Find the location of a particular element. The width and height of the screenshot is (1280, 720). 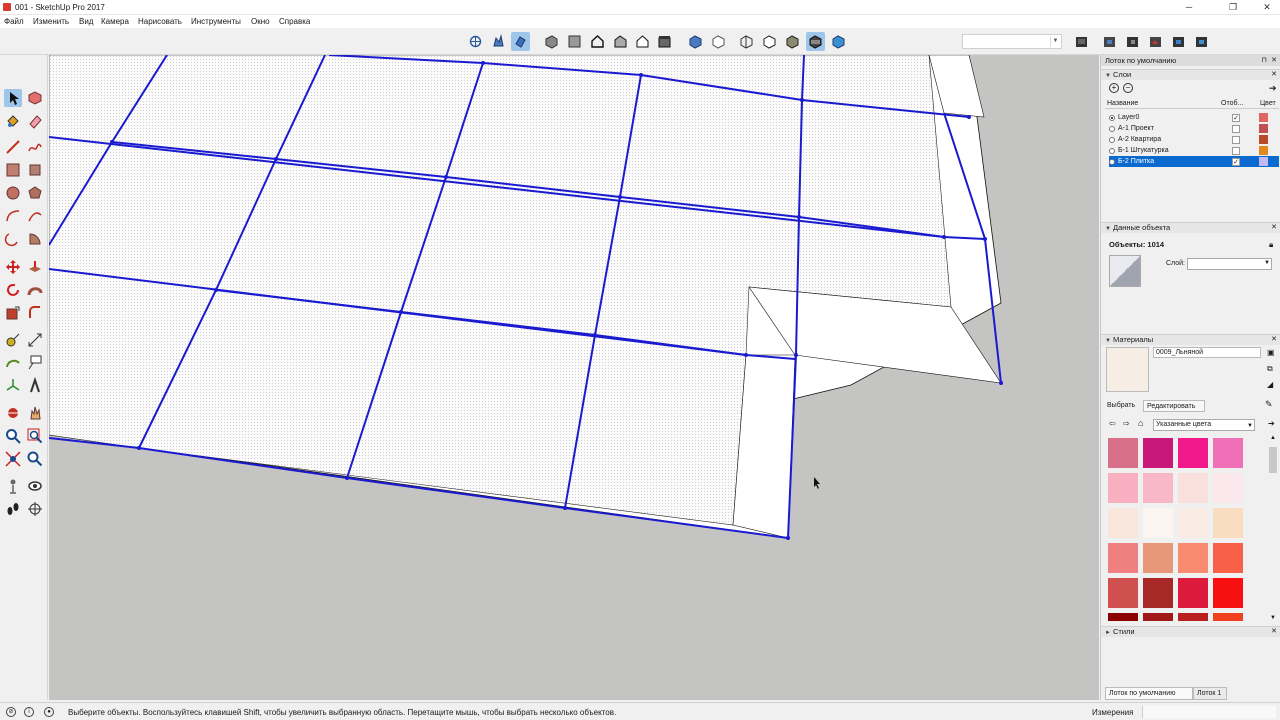

text-tool-icon is located at coordinates (35, 363).